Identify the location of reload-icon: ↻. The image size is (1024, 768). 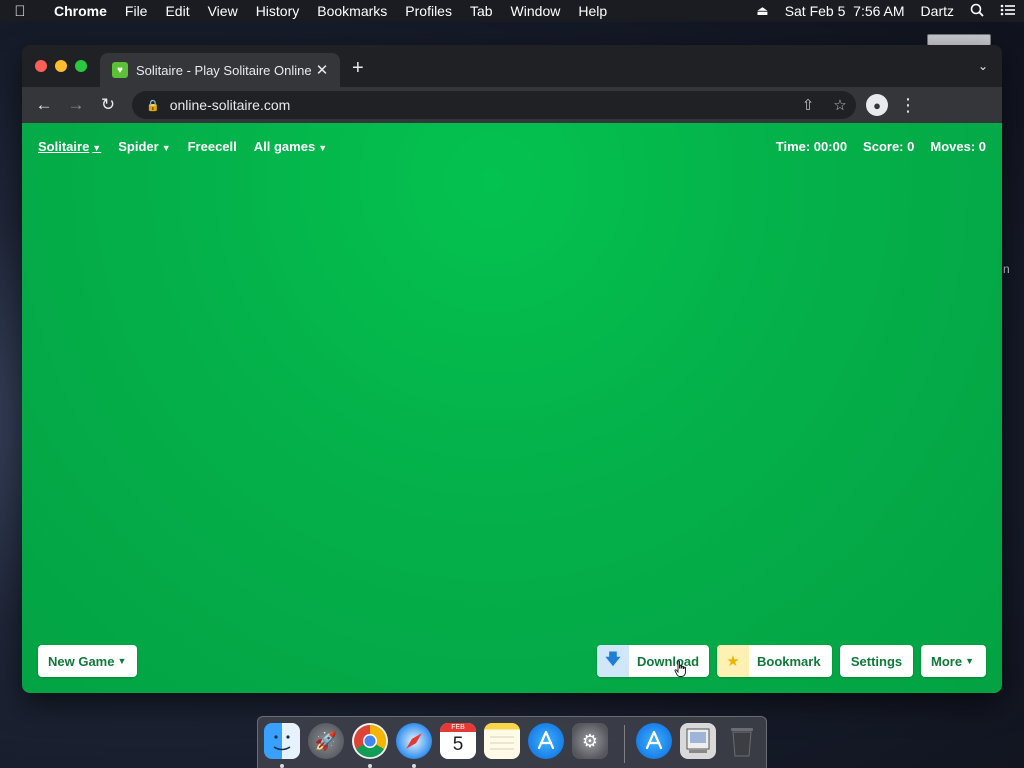
(108, 105).